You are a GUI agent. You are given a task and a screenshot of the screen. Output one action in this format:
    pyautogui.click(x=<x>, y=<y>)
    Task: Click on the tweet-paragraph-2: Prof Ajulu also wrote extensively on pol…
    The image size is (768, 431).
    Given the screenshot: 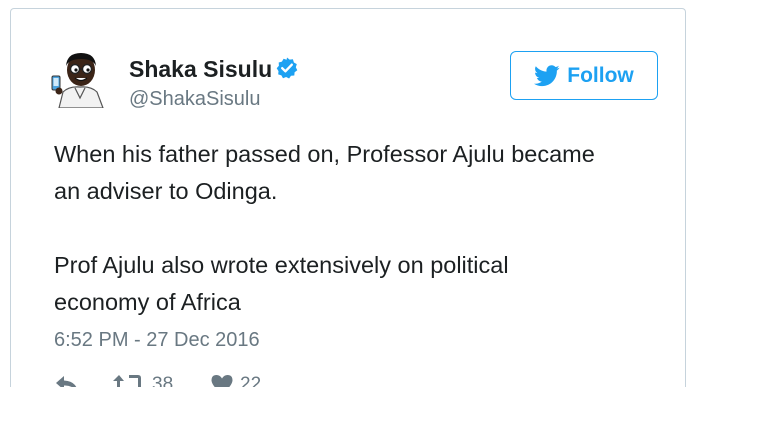 What is the action you would take?
    pyautogui.click(x=281, y=283)
    